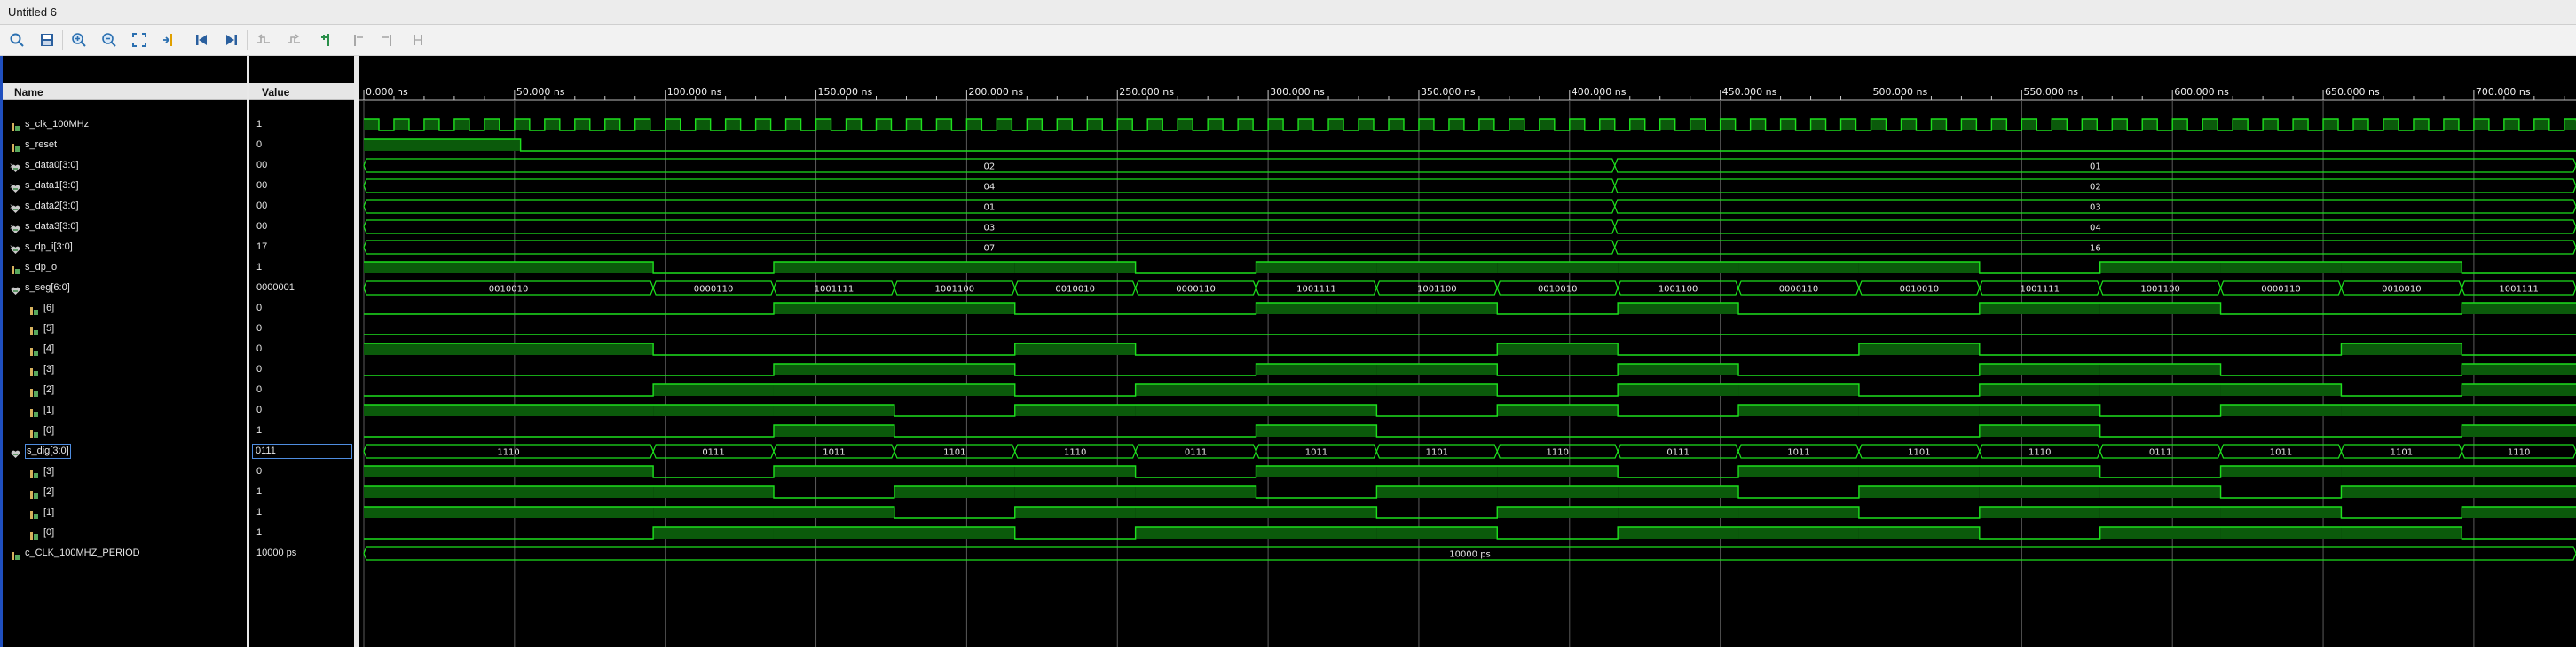 The height and width of the screenshot is (647, 2576). Describe the element at coordinates (202, 40) in the screenshot. I see `go-to-time-zero-icon` at that location.